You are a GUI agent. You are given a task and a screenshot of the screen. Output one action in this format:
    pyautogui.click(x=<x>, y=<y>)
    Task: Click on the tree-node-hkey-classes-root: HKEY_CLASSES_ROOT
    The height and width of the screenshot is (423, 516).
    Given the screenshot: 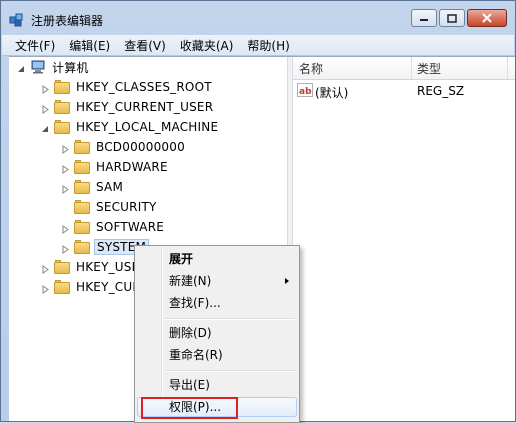 What is the action you would take?
    pyautogui.click(x=127, y=87)
    